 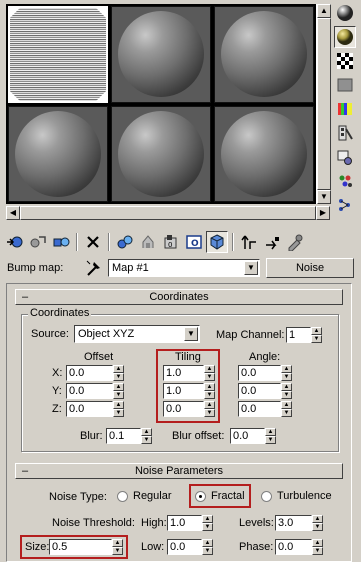 I want to click on levels-spinner: 3.0 ▲ ▼, so click(x=299, y=523).